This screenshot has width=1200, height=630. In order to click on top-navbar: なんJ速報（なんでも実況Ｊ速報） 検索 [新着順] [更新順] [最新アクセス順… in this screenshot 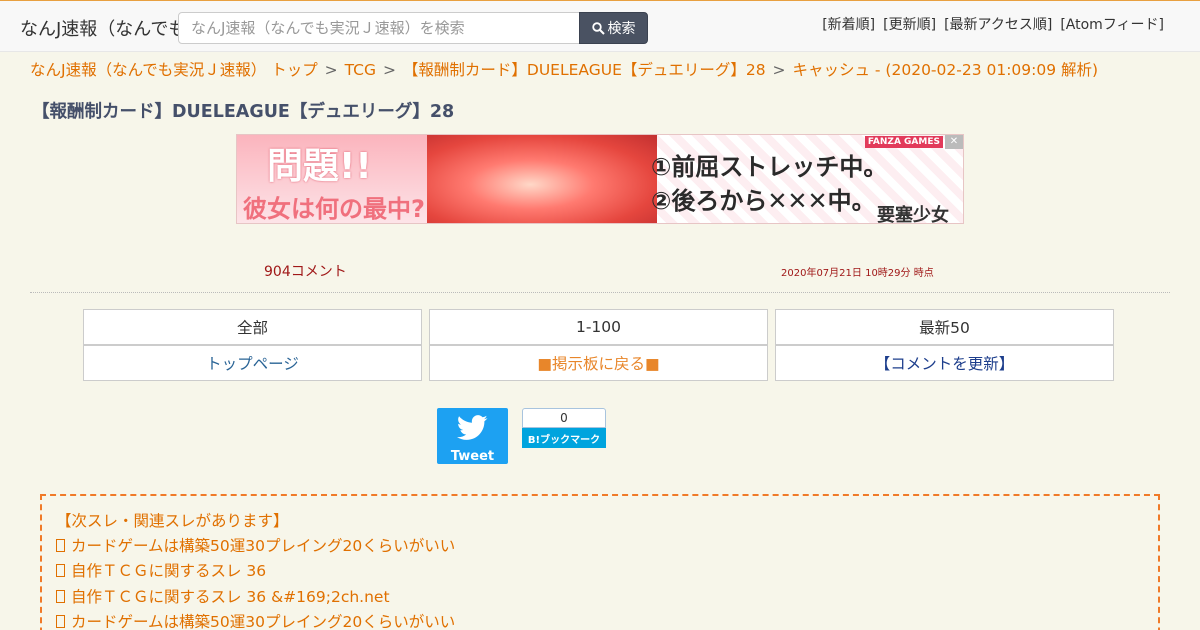, I will do `click(600, 26)`.